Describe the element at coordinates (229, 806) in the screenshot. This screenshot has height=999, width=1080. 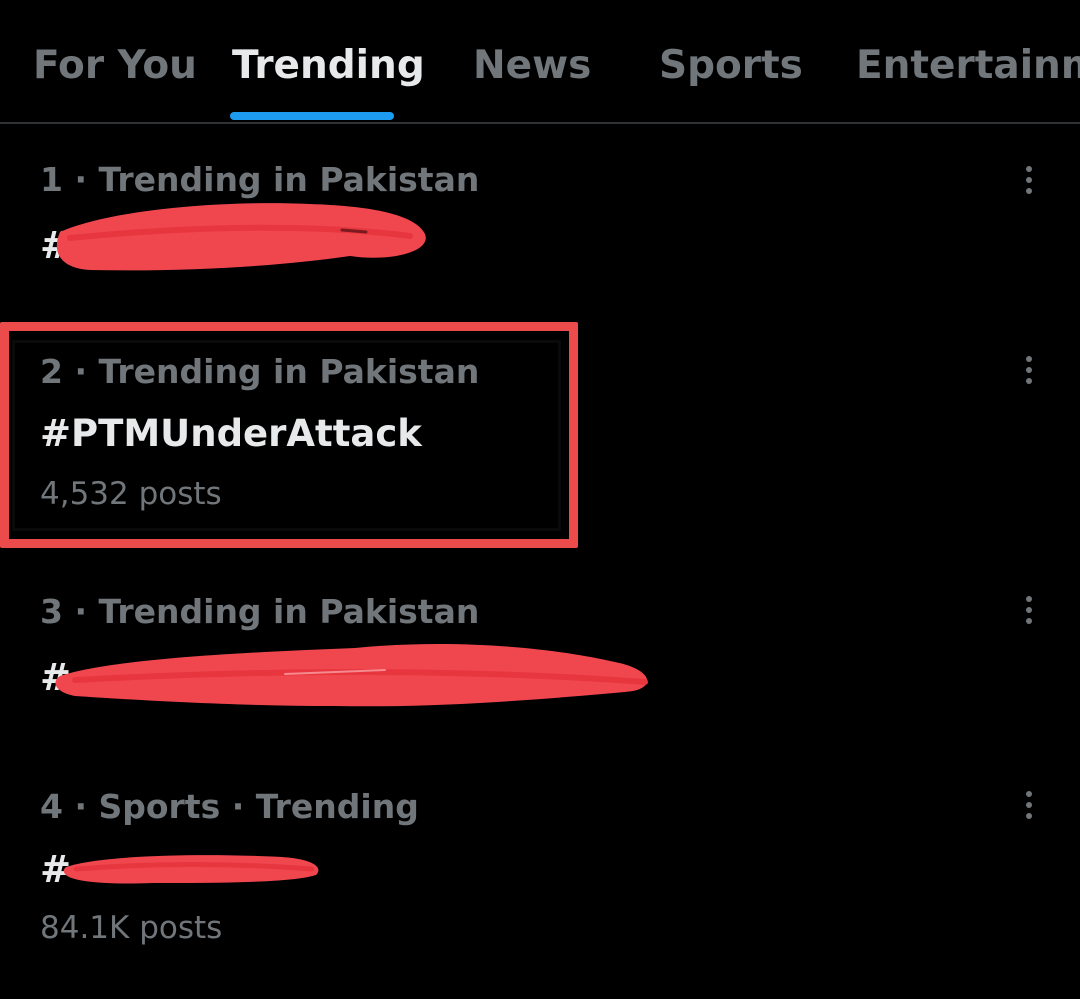
I see `trend-context: 4 · Sports · Trending` at that location.